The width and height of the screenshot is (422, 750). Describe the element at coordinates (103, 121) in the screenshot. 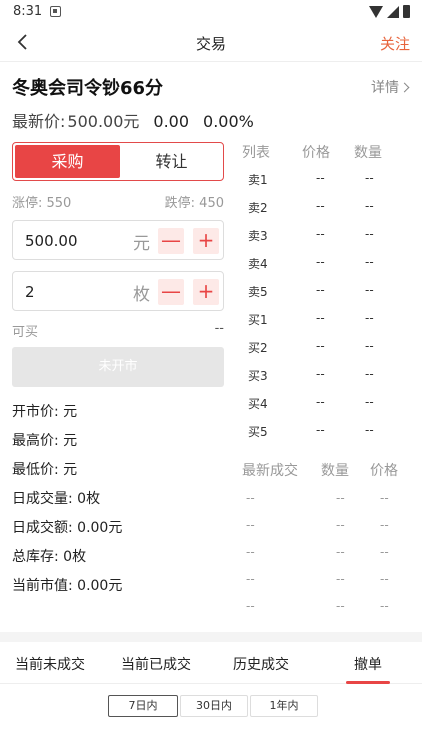

I see `latest-price: 500.00元` at that location.